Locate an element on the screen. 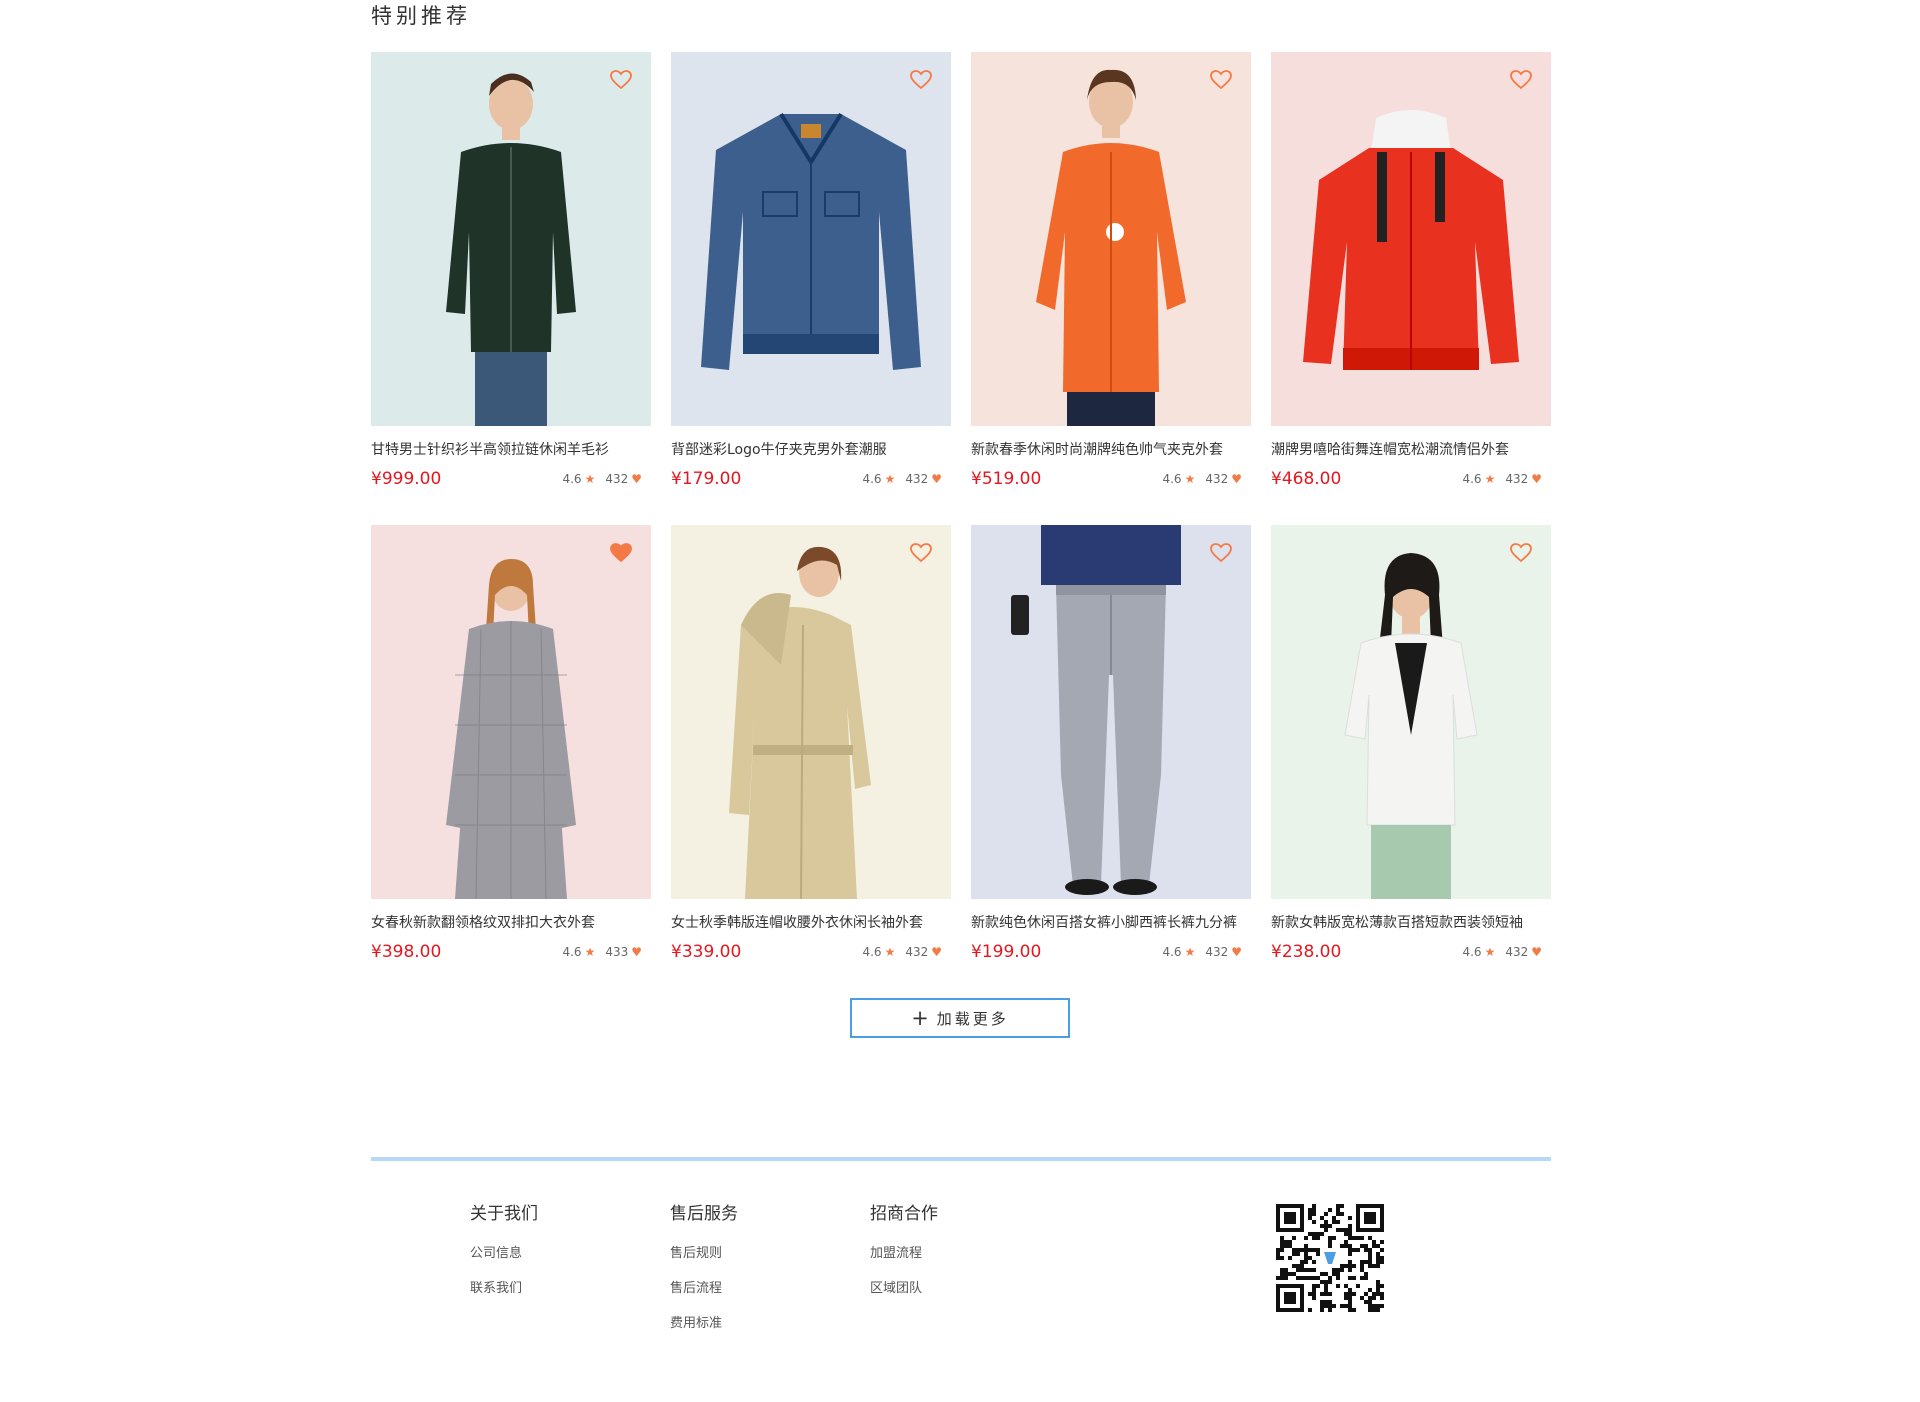 The image size is (1920, 1402). product-price: ¥199.00 is located at coordinates (1006, 952).